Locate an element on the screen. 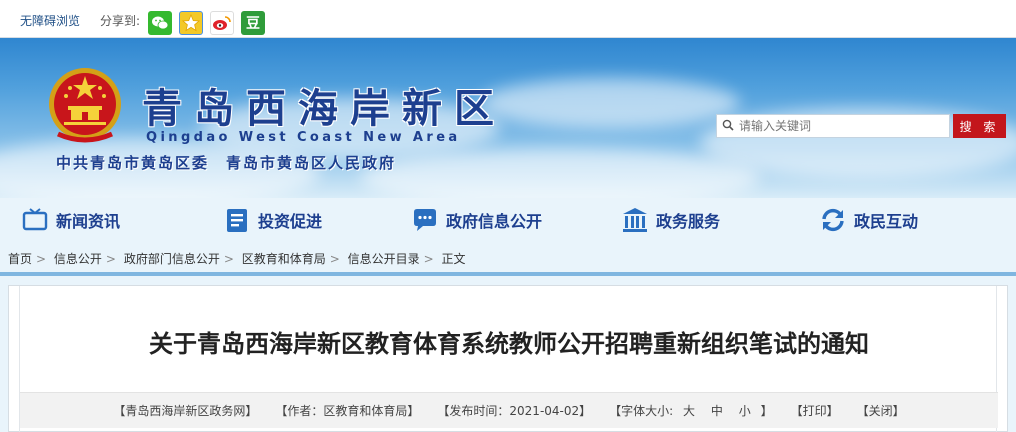  site-title: 青岛西海岸新区 is located at coordinates (324, 108).